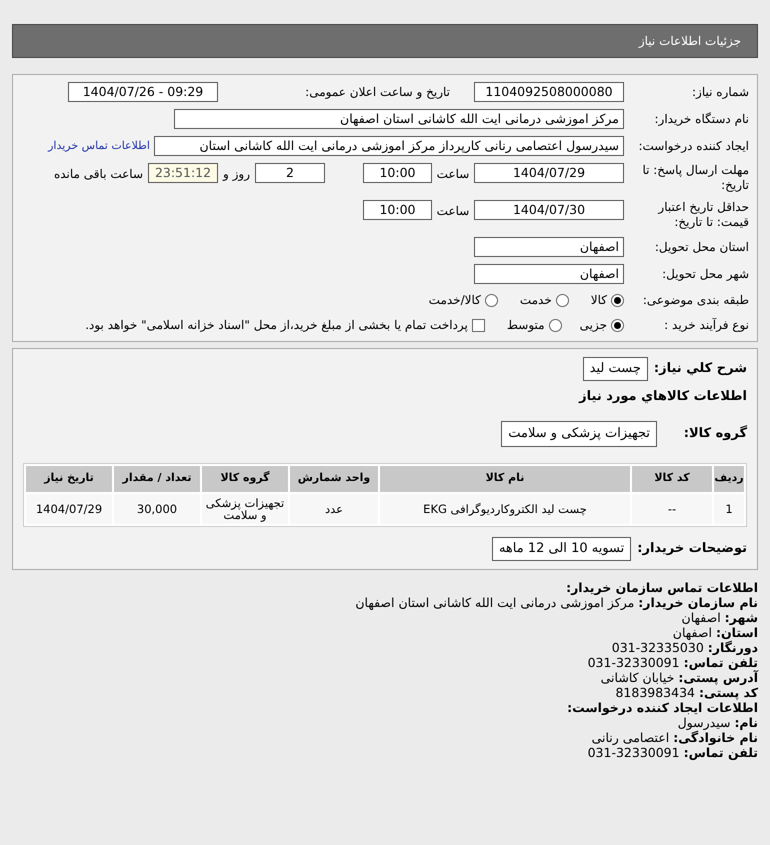 This screenshot has width=770, height=845. Describe the element at coordinates (593, 325) in the screenshot. I see `radio-label: جزیی` at that location.